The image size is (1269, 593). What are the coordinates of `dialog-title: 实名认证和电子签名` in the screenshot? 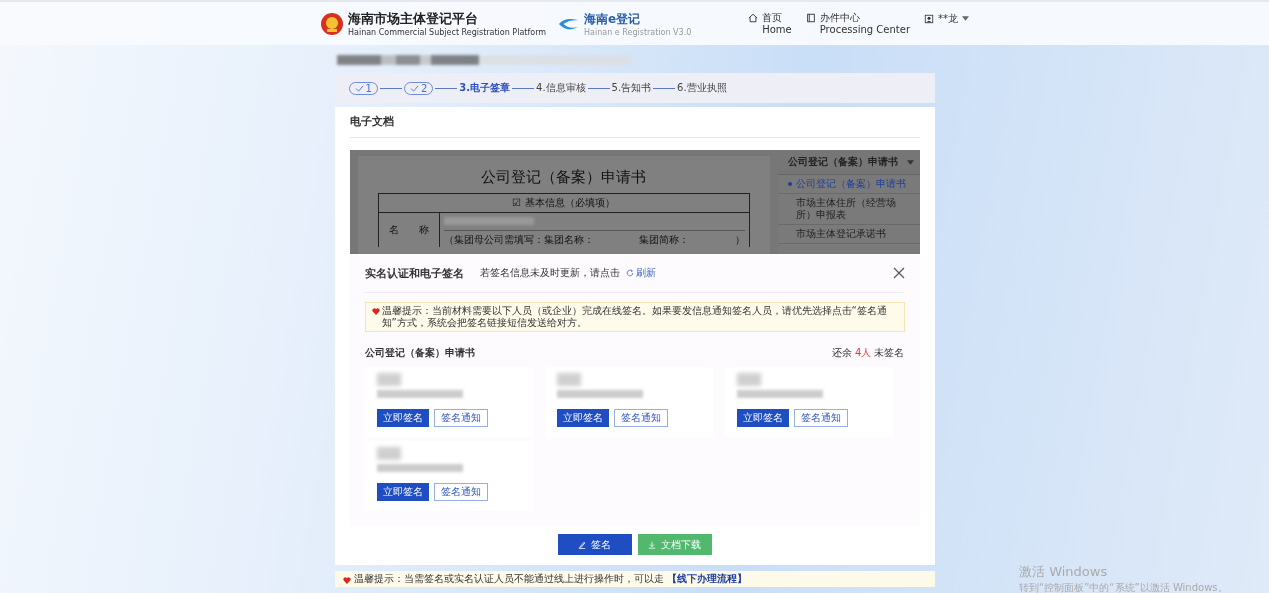 It's located at (414, 273).